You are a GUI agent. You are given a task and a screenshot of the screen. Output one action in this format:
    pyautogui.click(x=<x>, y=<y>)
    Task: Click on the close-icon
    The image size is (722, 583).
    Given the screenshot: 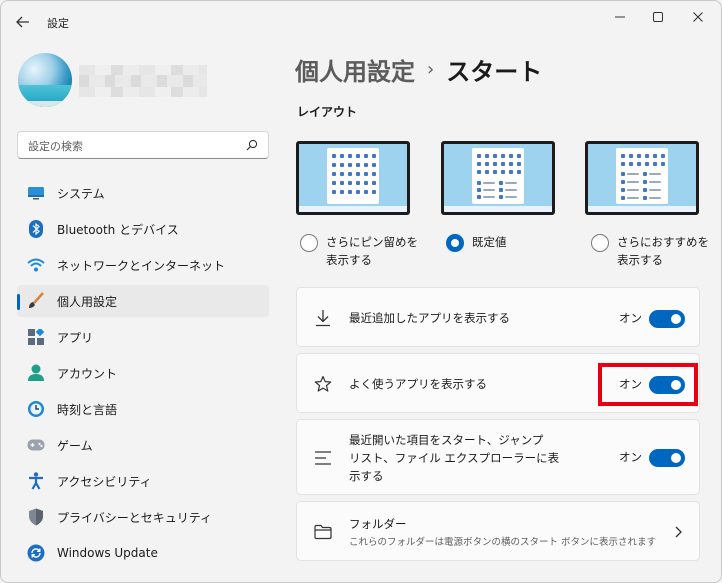 What is the action you would take?
    pyautogui.click(x=698, y=17)
    